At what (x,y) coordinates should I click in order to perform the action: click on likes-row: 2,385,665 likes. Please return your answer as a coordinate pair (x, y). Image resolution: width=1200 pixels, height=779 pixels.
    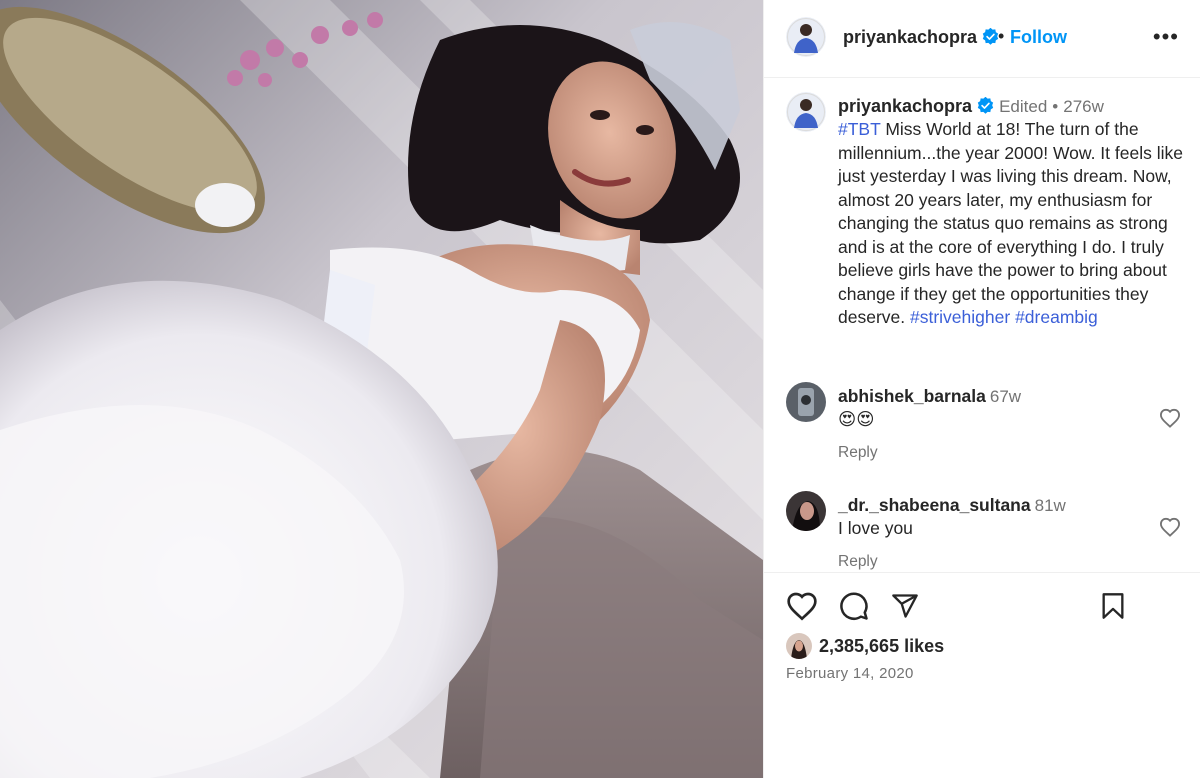
    Looking at the image, I should click on (865, 646).